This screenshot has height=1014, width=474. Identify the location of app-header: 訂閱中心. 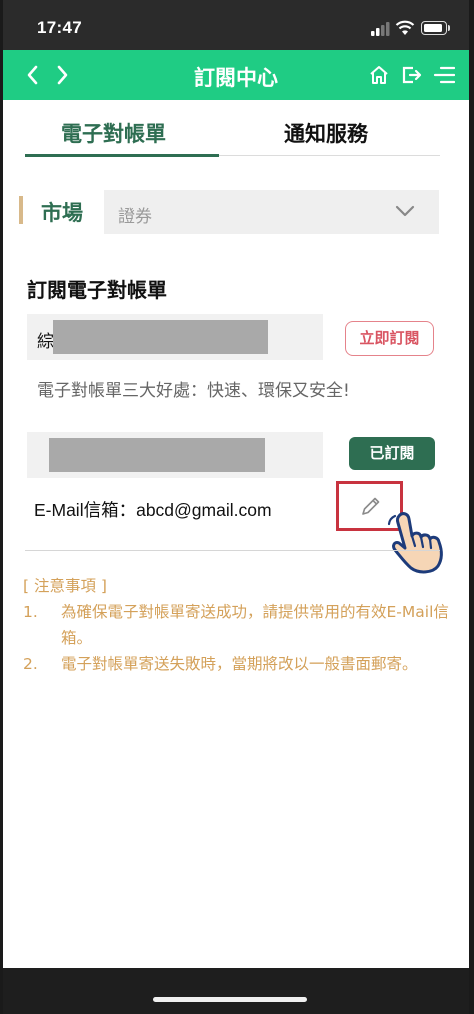
(236, 75).